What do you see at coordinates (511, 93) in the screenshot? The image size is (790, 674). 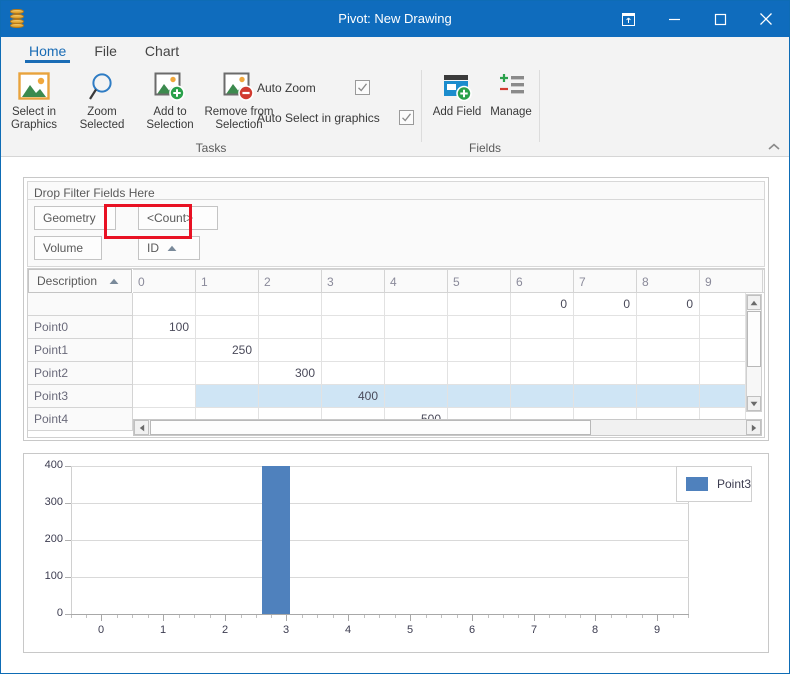 I see `manage-fields-button: Manage` at bounding box center [511, 93].